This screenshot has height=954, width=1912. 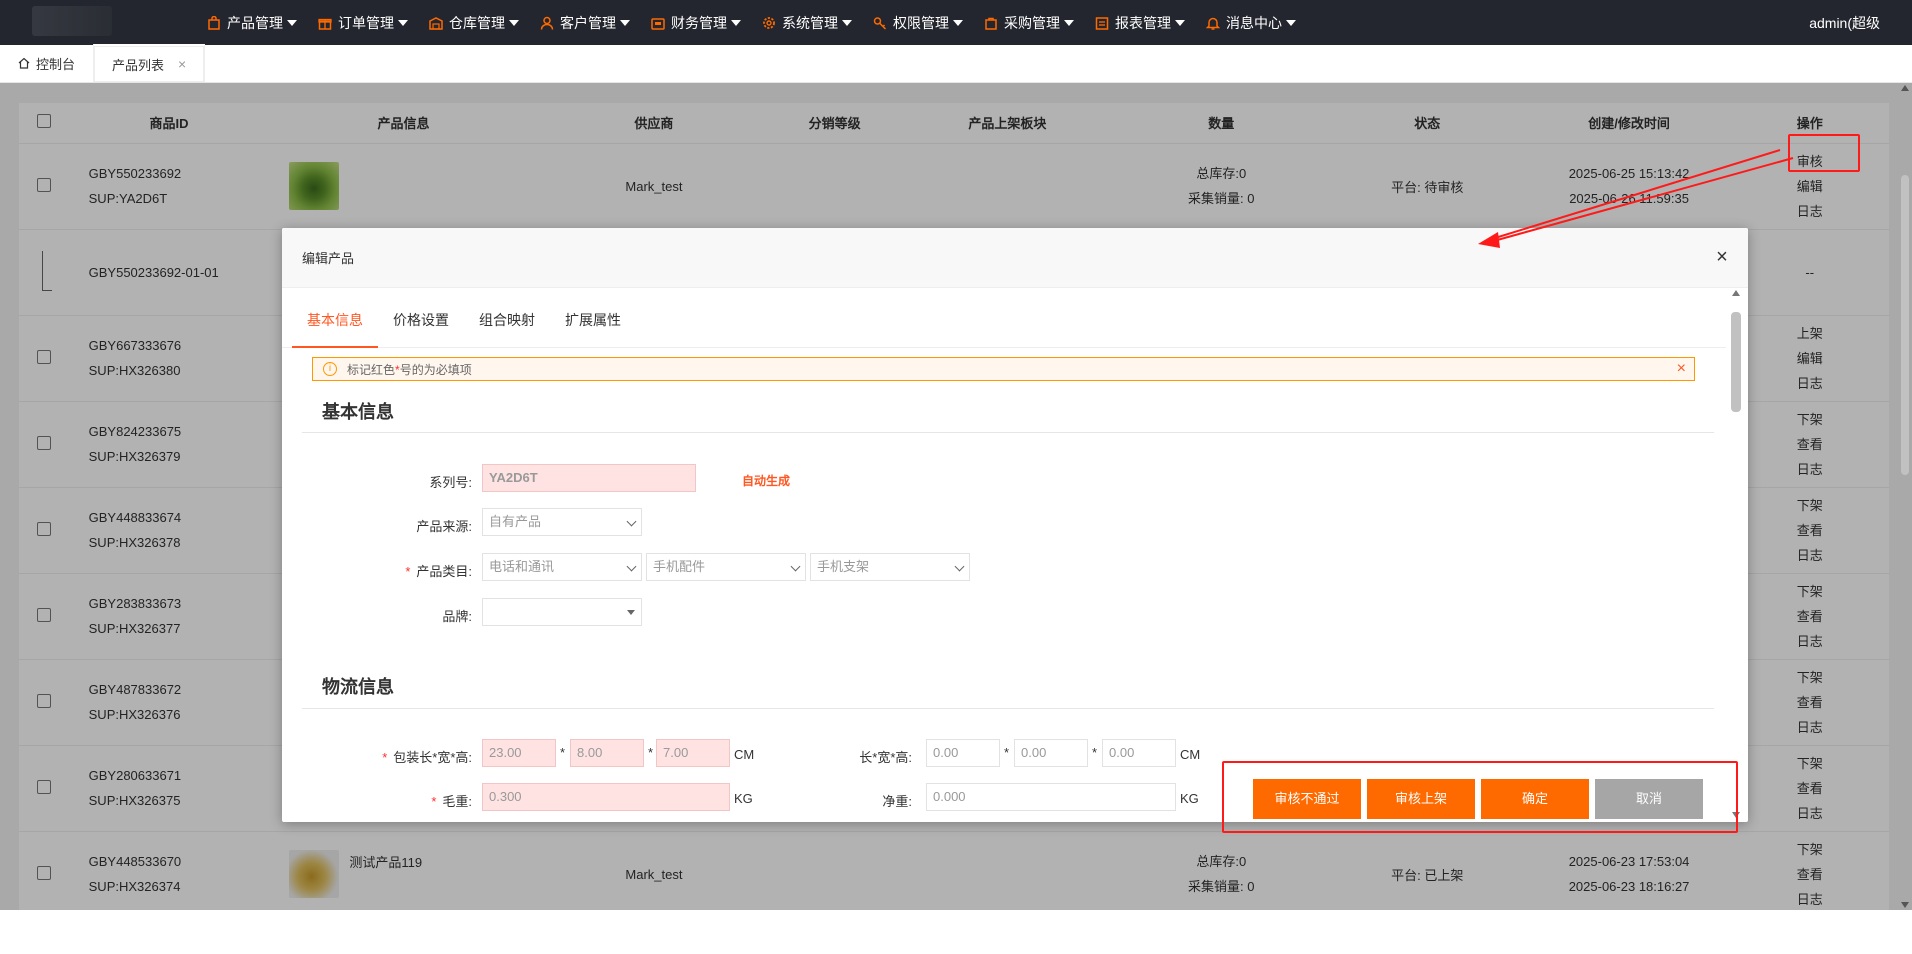 I want to click on bell-icon, so click(x=1213, y=23).